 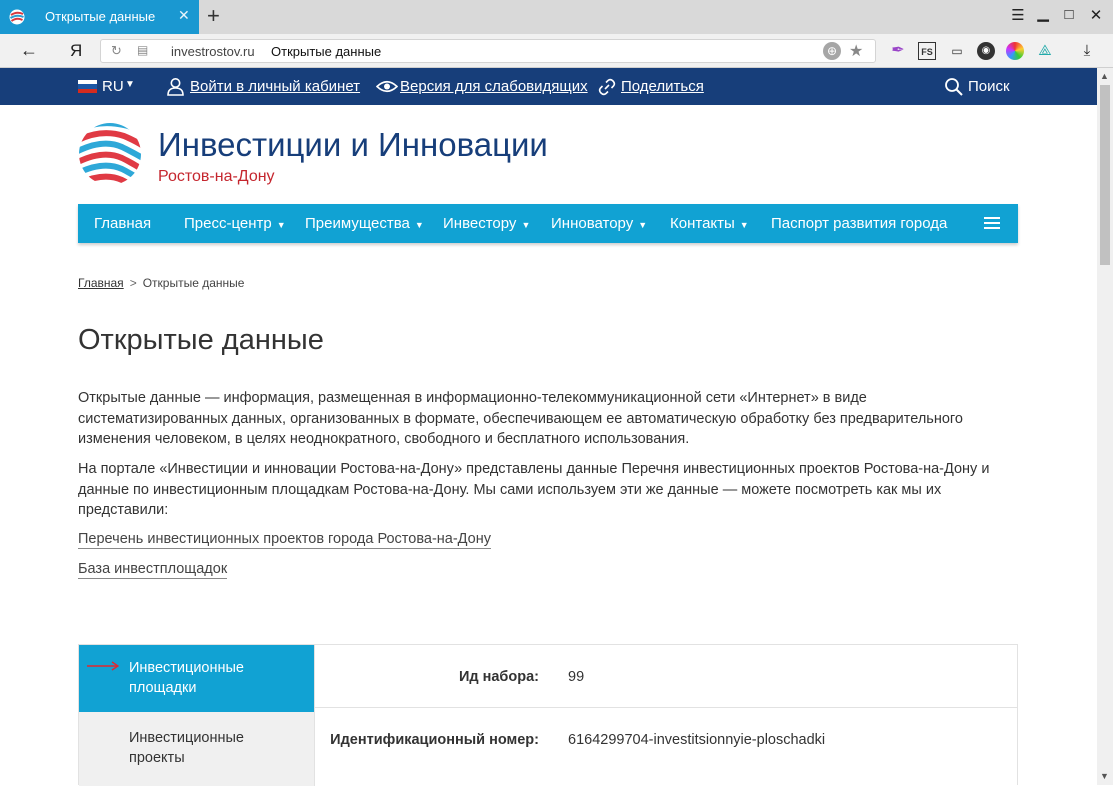 What do you see at coordinates (113, 86) in the screenshot?
I see `language-selector: RU` at bounding box center [113, 86].